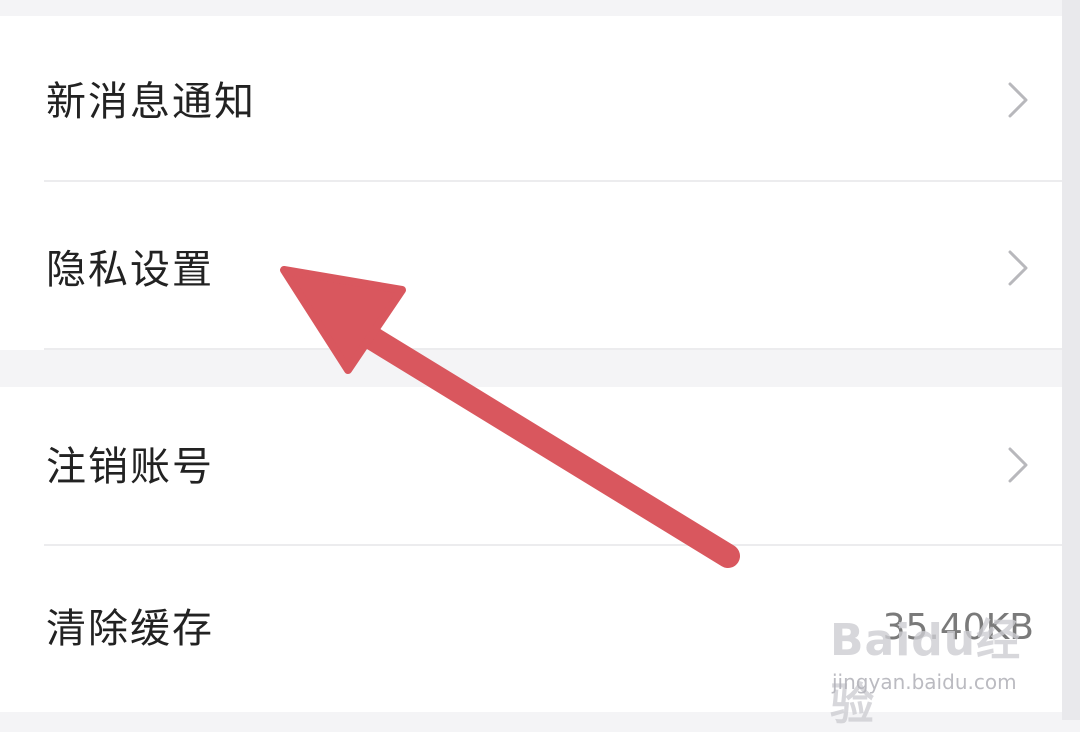 This screenshot has height=732, width=1080. I want to click on divider, so click(553, 349).